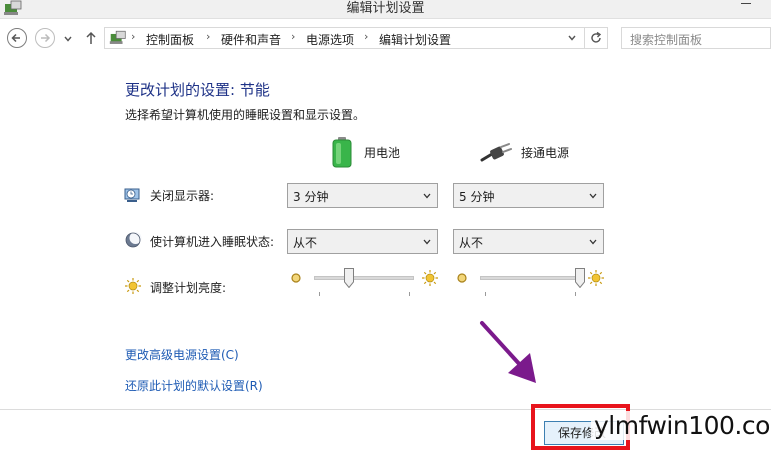  Describe the element at coordinates (182, 196) in the screenshot. I see `display-off-label: 关闭显示器:` at that location.